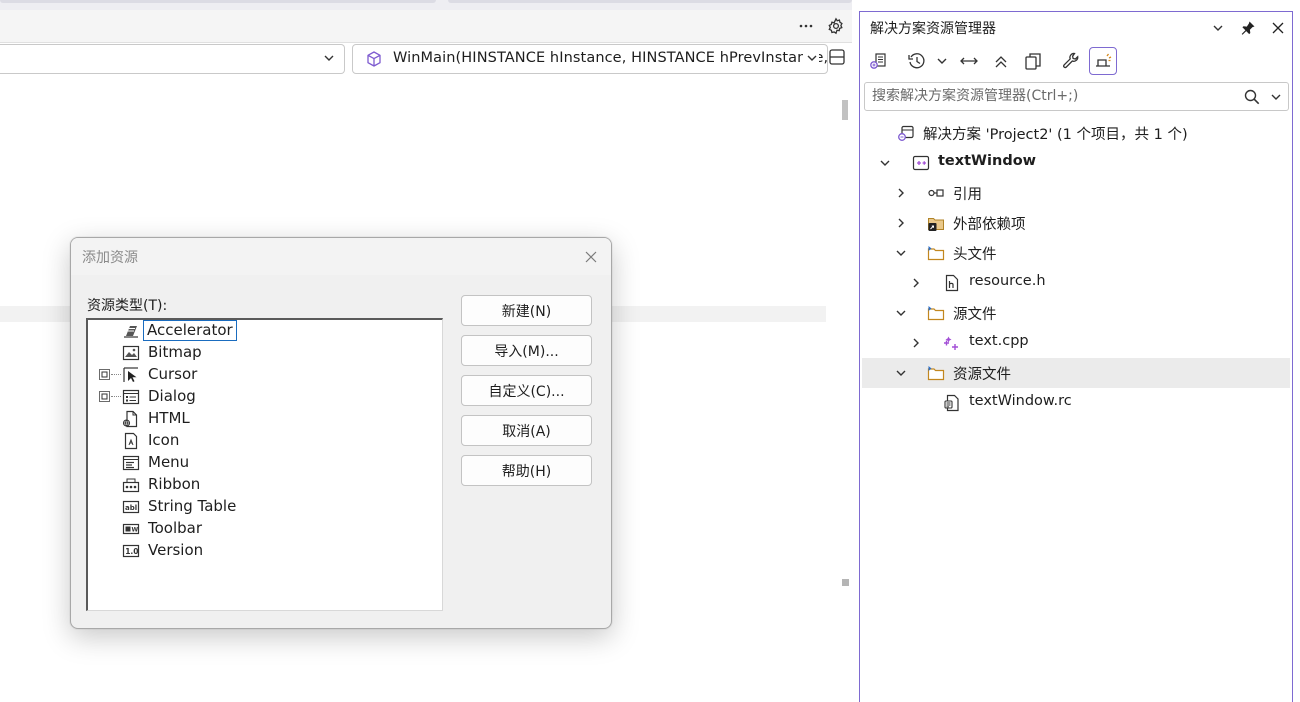 This screenshot has height=702, width=1300. Describe the element at coordinates (526, 470) in the screenshot. I see `help-button: 帮助(H)` at that location.